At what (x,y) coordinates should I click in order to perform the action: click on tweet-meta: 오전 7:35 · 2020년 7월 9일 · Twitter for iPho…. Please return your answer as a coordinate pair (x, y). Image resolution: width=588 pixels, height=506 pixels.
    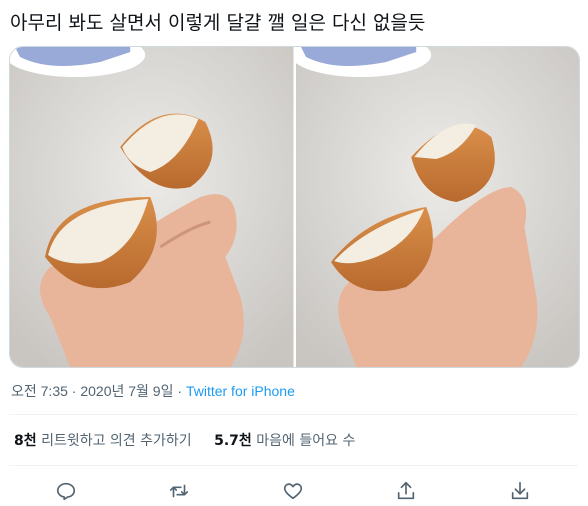
    Looking at the image, I should click on (153, 391).